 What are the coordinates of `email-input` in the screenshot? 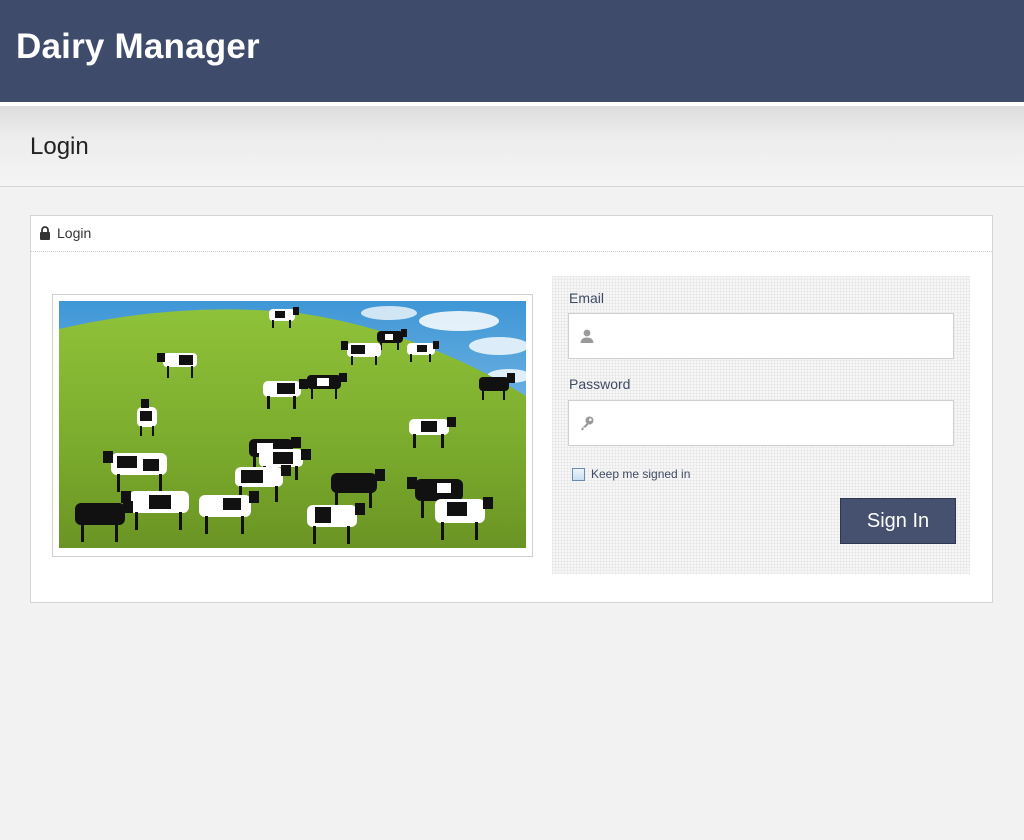 It's located at (775, 337).